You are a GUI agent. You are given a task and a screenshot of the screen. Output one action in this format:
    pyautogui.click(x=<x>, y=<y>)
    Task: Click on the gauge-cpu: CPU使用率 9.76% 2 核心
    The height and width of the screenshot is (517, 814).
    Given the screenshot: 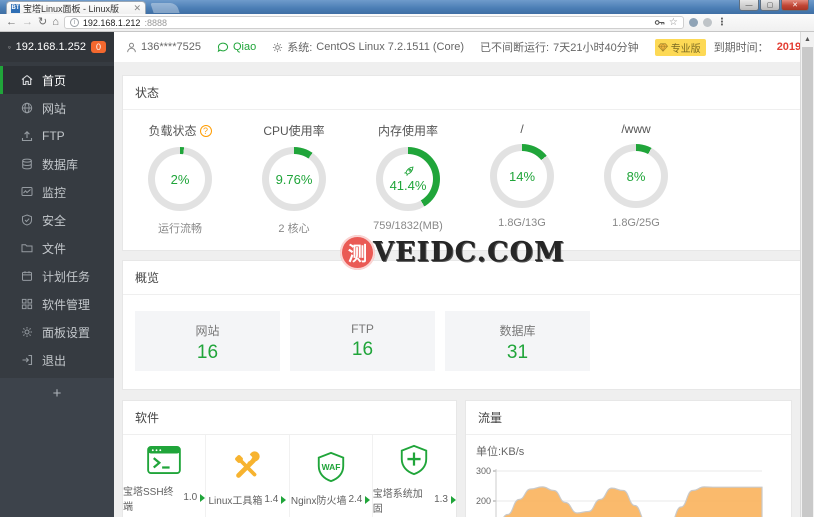 What is the action you would take?
    pyautogui.click(x=294, y=179)
    